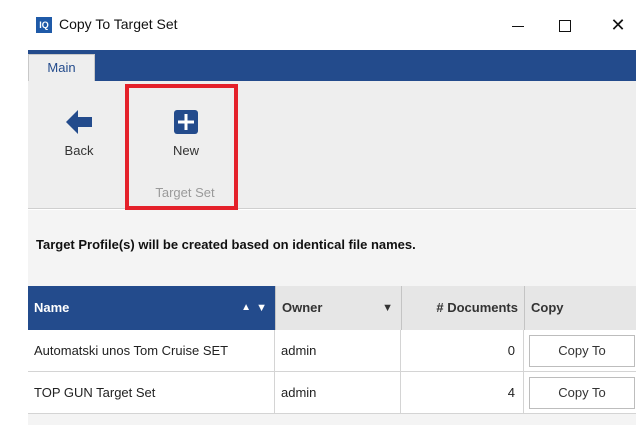 The image size is (636, 425). Describe the element at coordinates (151, 308) in the screenshot. I see `column-header-name: Name ▲ ▼` at that location.